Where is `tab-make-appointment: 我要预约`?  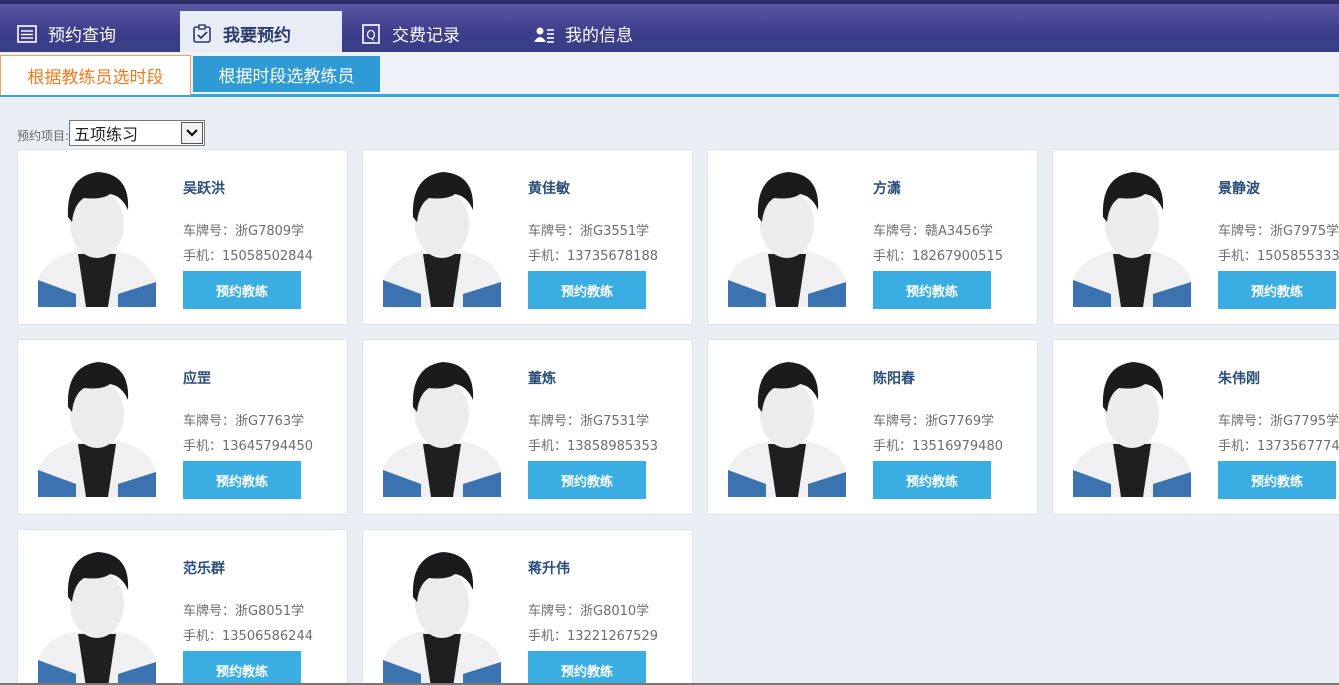 tab-make-appointment: 我要预约 is located at coordinates (261, 33).